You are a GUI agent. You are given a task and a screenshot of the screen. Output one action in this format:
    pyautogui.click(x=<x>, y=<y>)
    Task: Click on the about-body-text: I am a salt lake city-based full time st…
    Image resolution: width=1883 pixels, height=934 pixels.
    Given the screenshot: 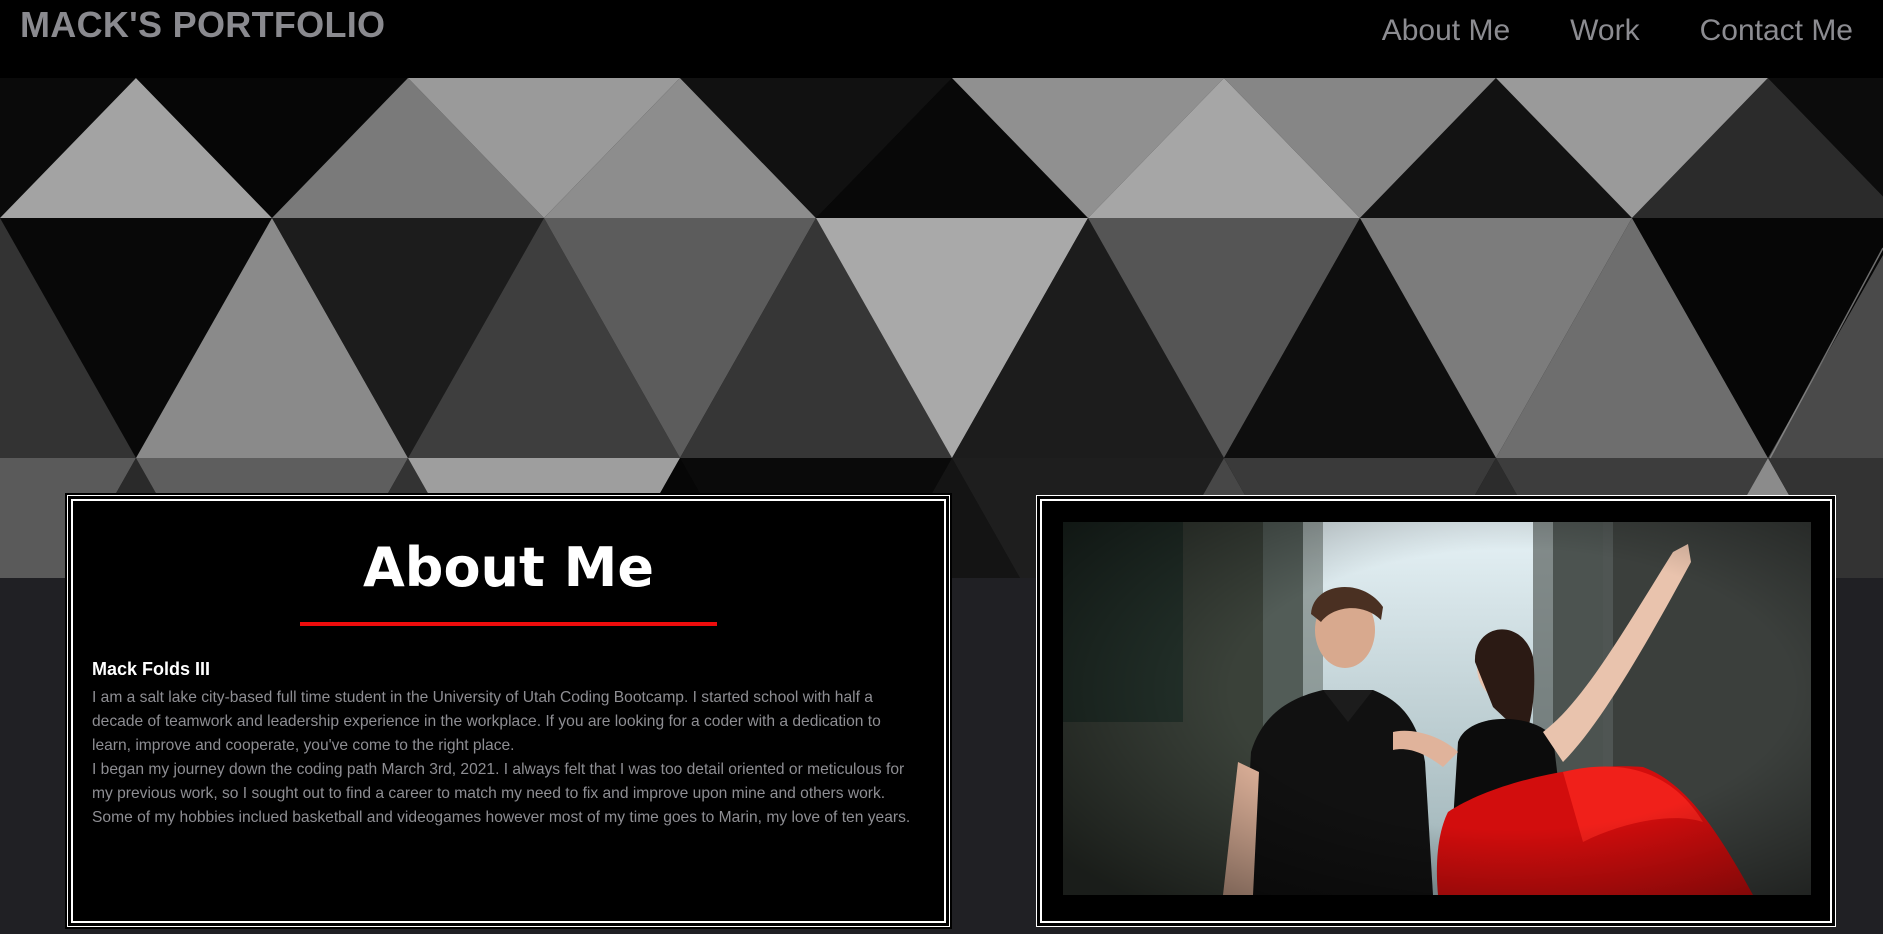 What is the action you would take?
    pyautogui.click(x=502, y=758)
    